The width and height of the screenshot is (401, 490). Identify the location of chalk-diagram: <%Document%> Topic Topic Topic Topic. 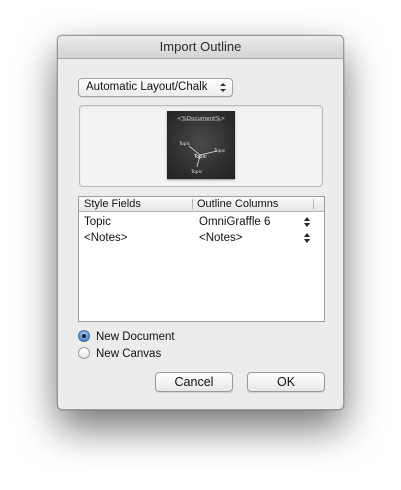
(201, 145).